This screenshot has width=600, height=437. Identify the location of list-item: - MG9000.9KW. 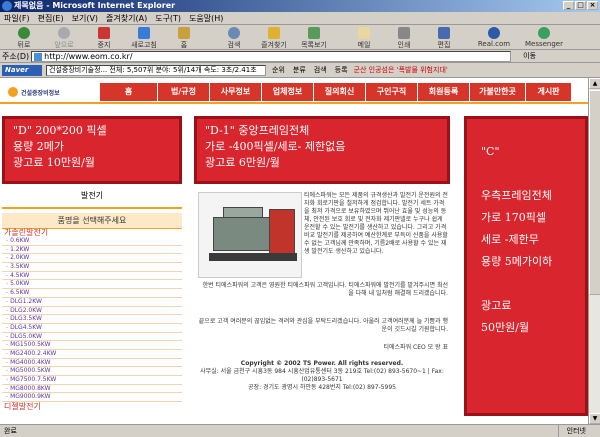
(92, 398).